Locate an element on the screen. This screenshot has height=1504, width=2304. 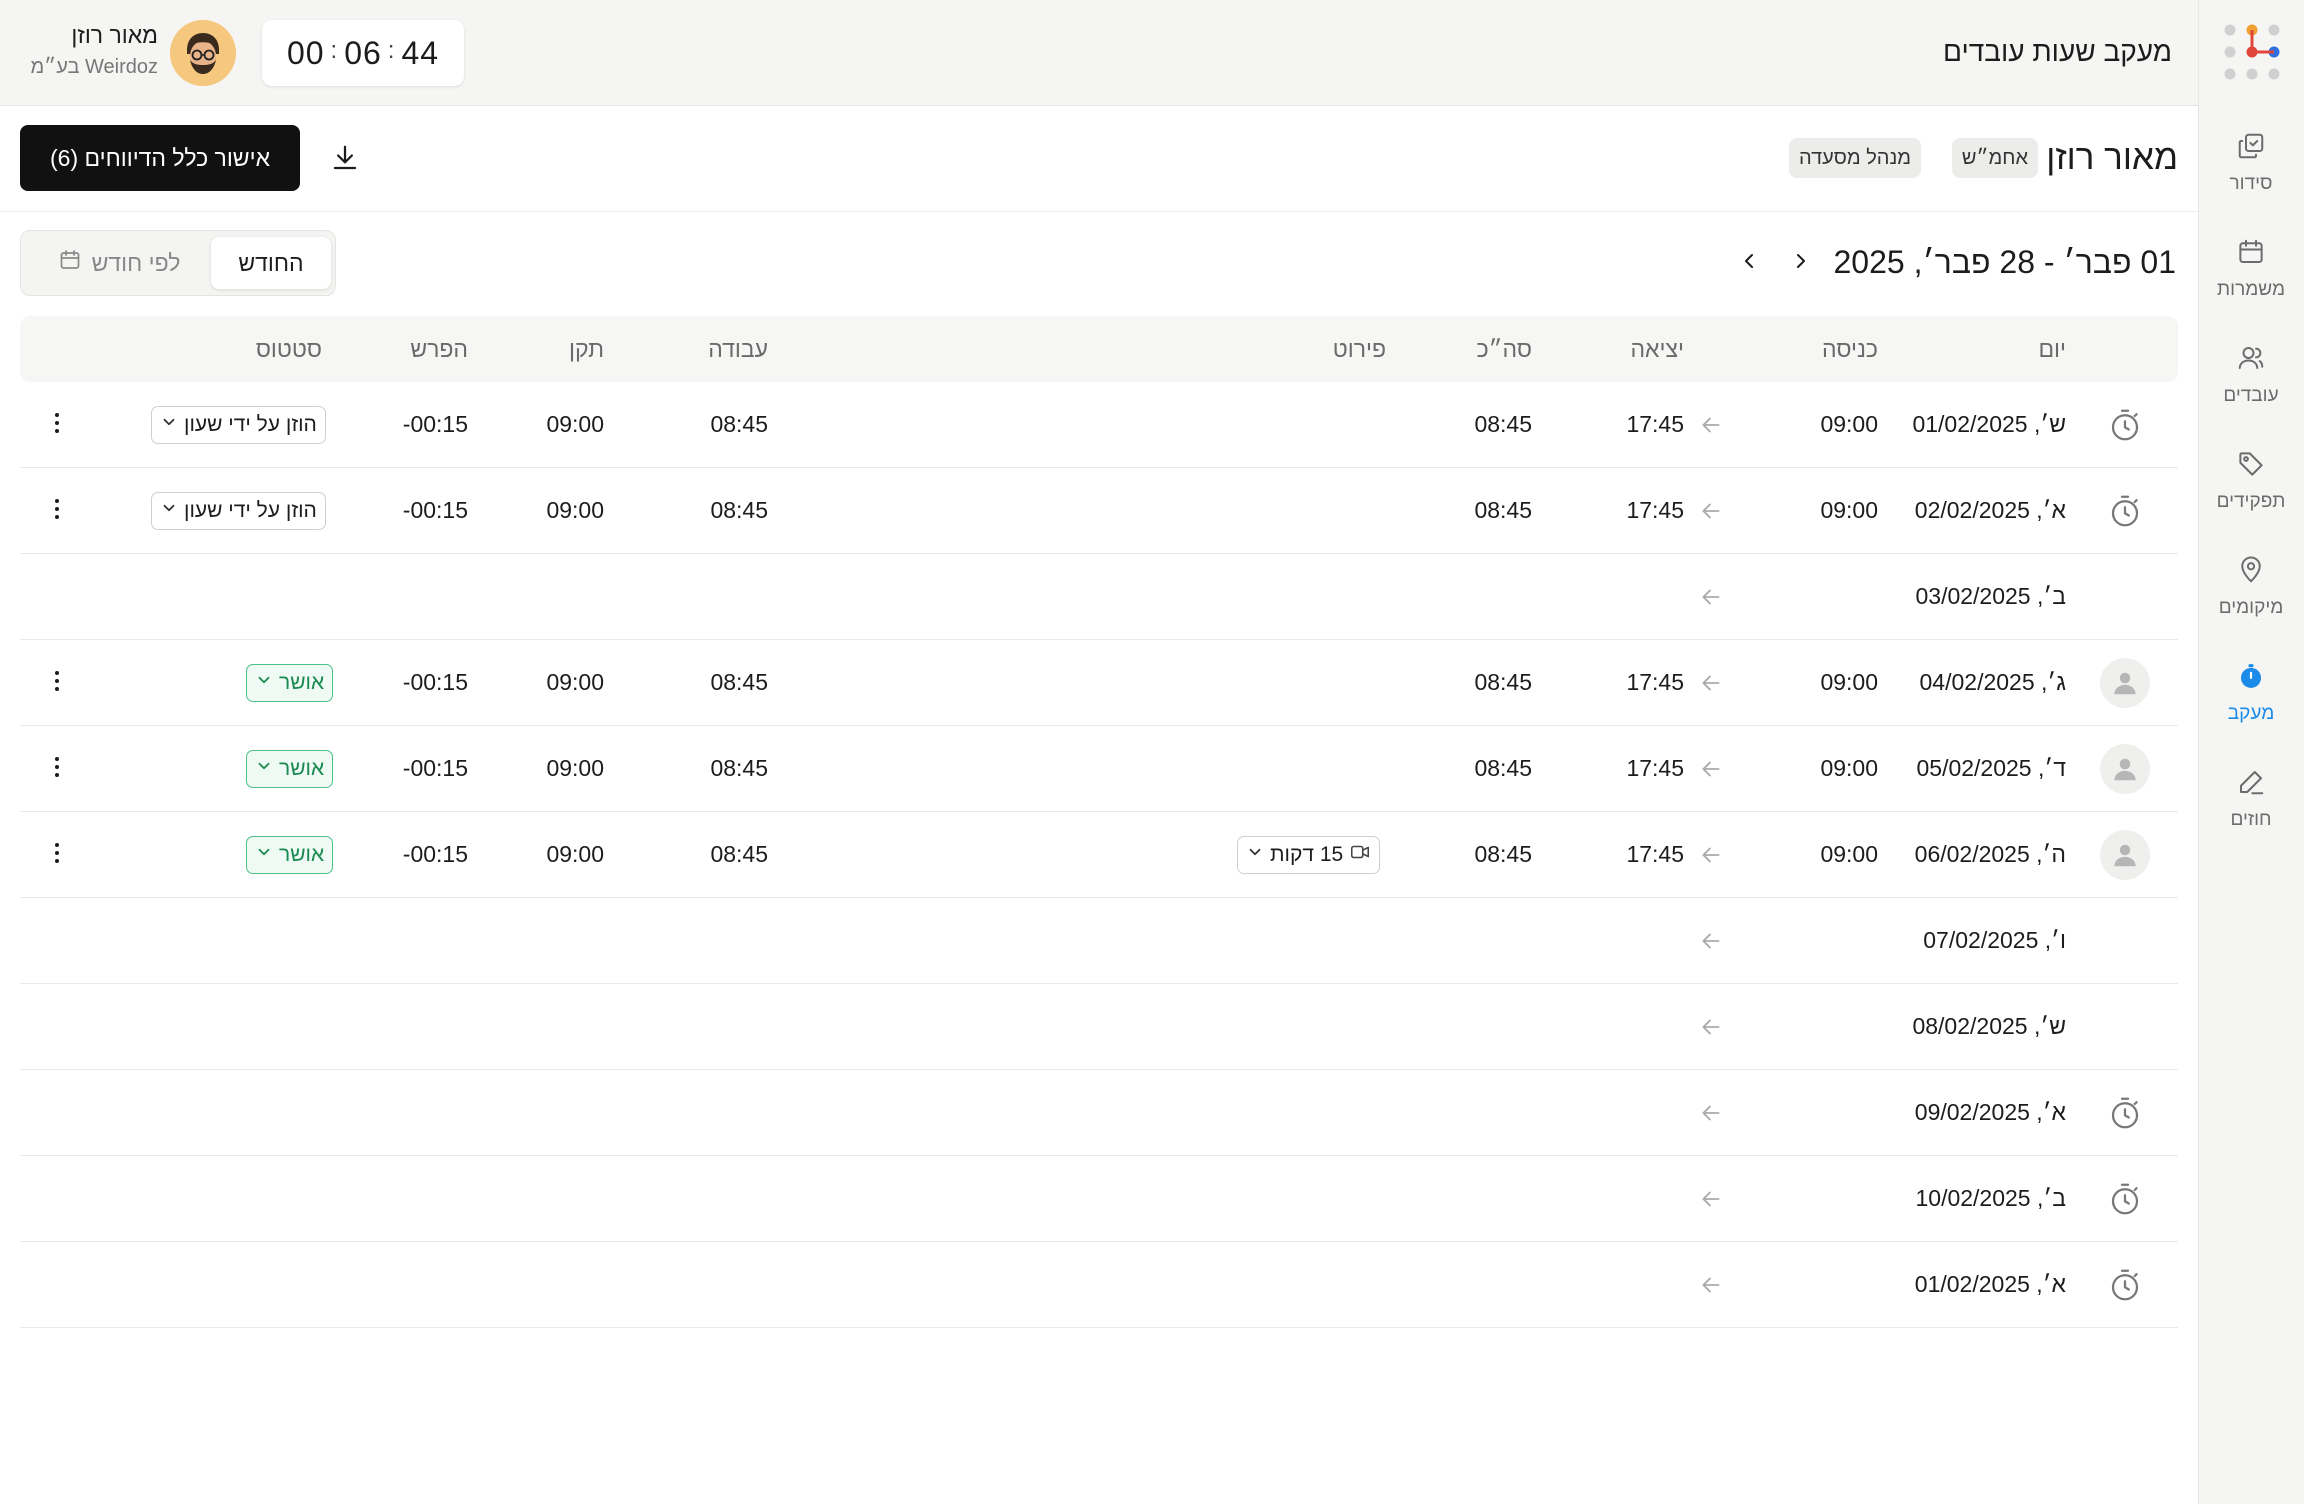
download-button is located at coordinates (345, 160).